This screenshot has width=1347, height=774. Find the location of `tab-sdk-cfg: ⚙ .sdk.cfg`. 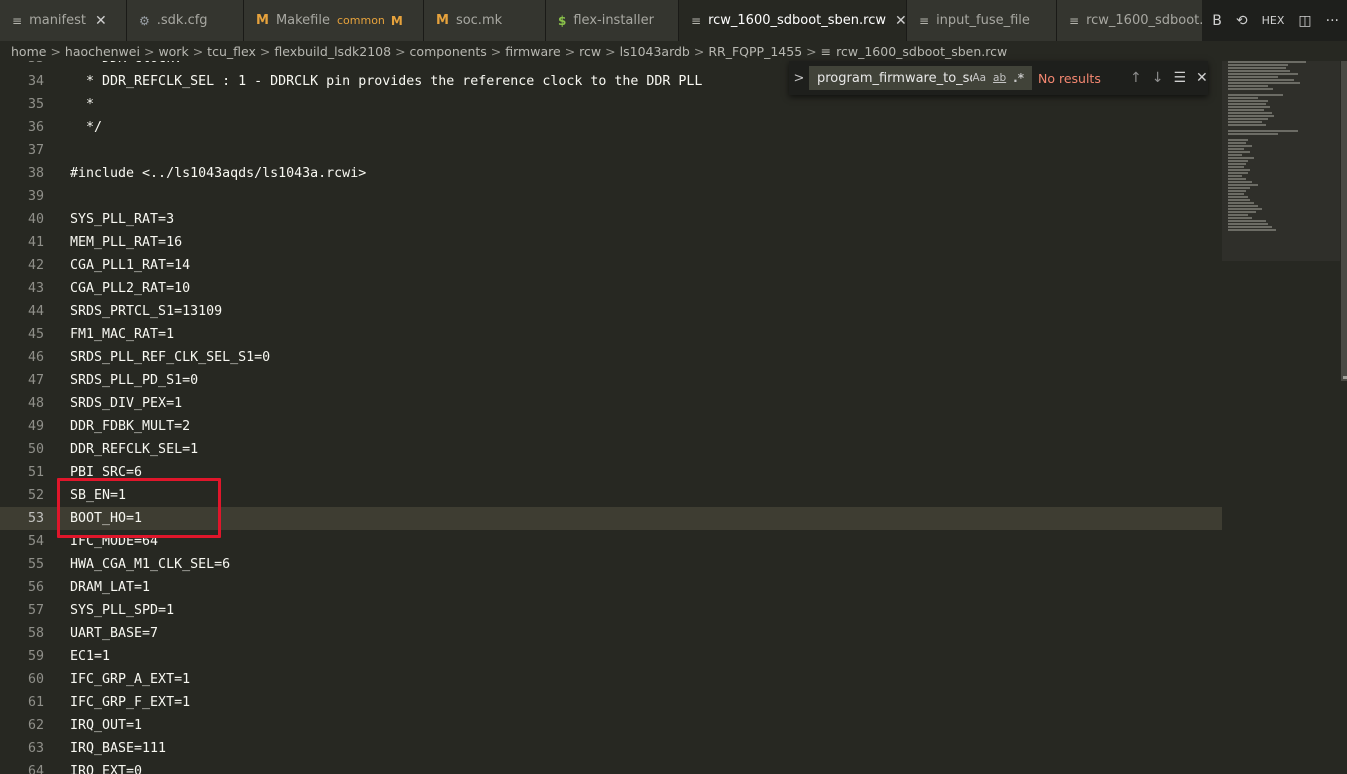

tab-sdk-cfg: ⚙ .sdk.cfg is located at coordinates (185, 20).